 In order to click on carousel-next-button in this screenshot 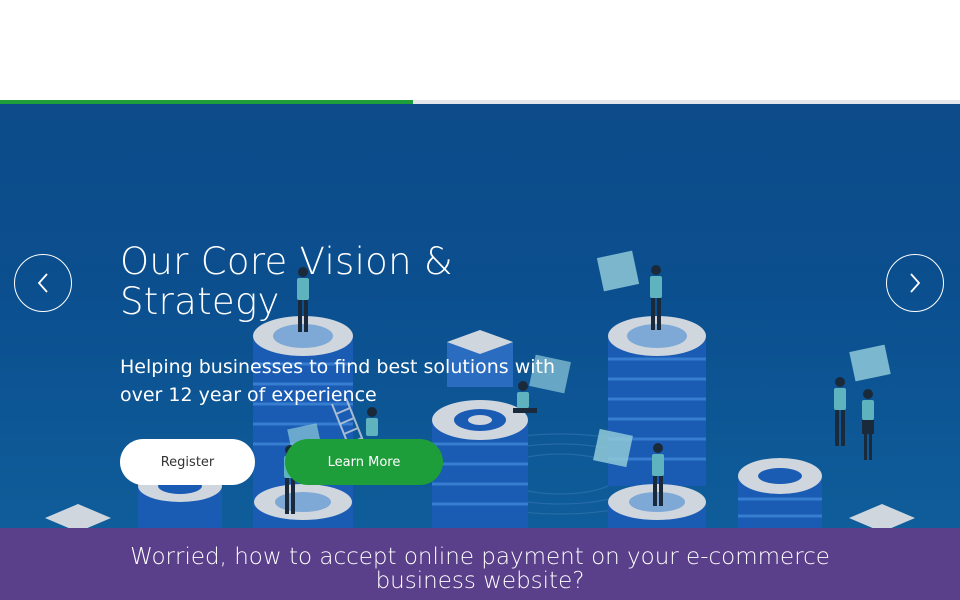, I will do `click(915, 283)`.